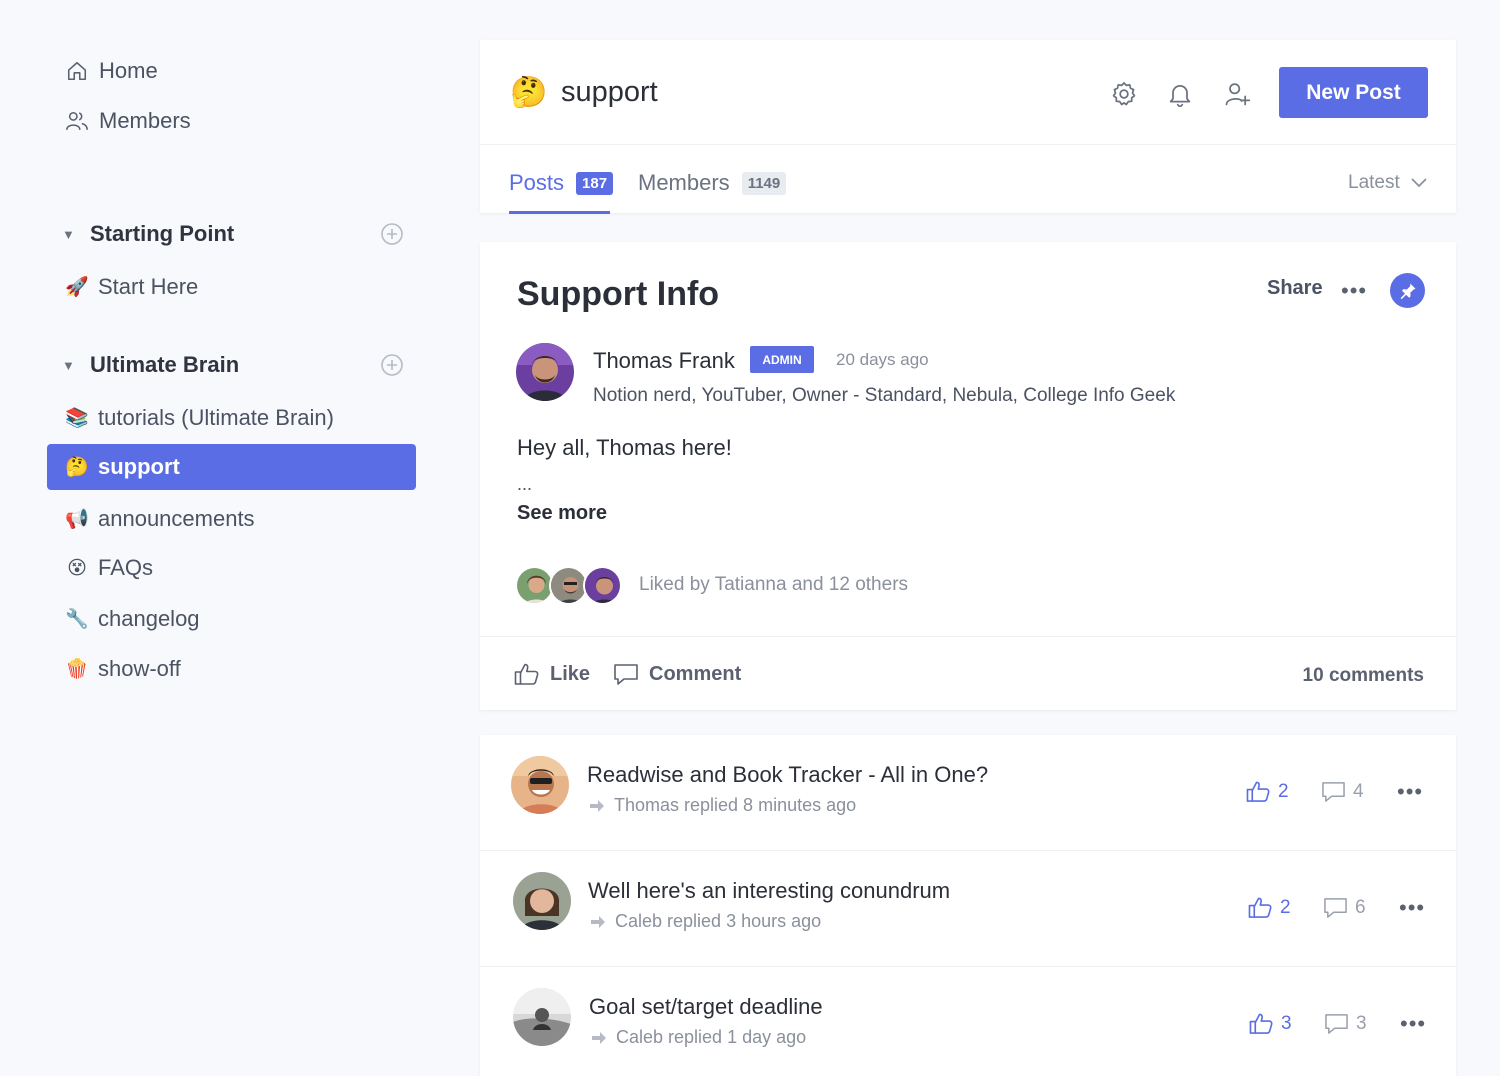 This screenshot has height=1076, width=1500. I want to click on books-icon: 📚, so click(77, 418).